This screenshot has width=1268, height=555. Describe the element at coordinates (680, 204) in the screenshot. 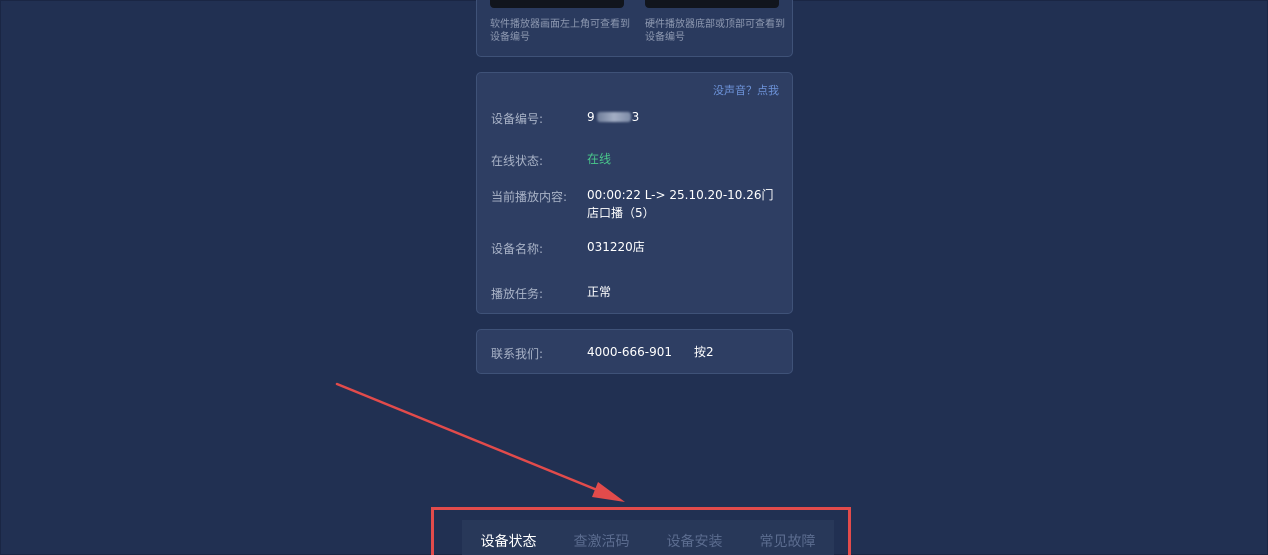

I see `playing-value: 00:00:22 L-> 25.10.20-10.26门店口播（5）` at that location.